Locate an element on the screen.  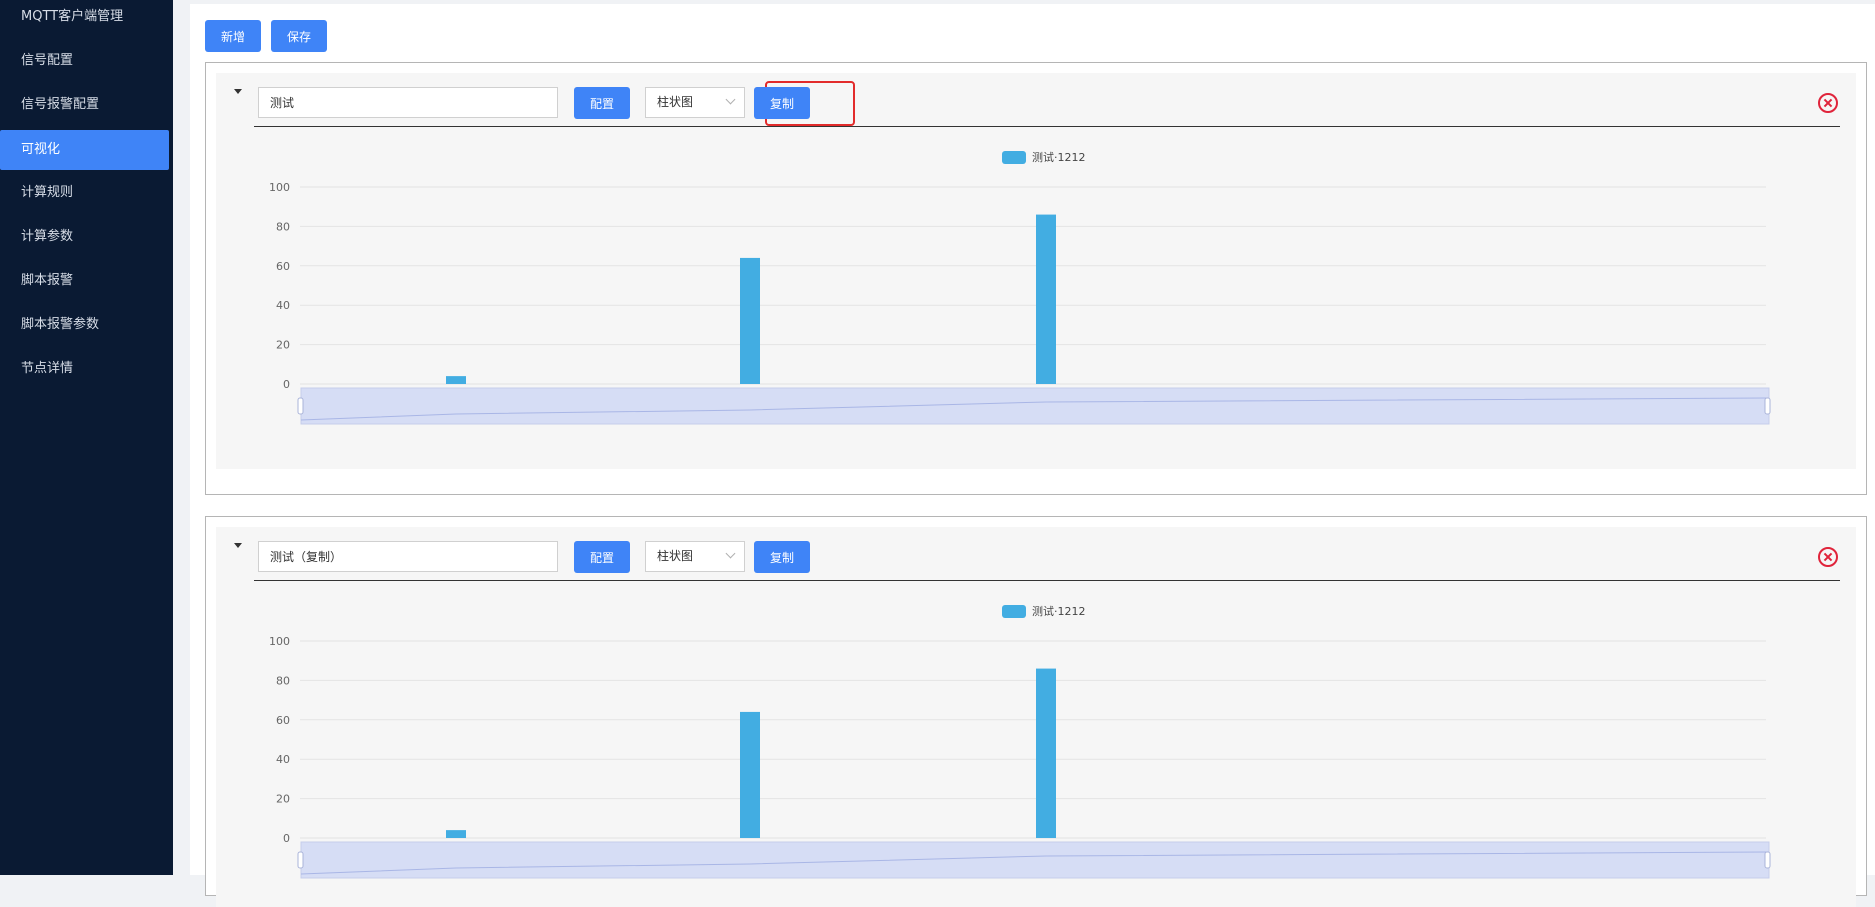
sidebar-item-script-alarm: 脚本报警 is located at coordinates (84, 281).